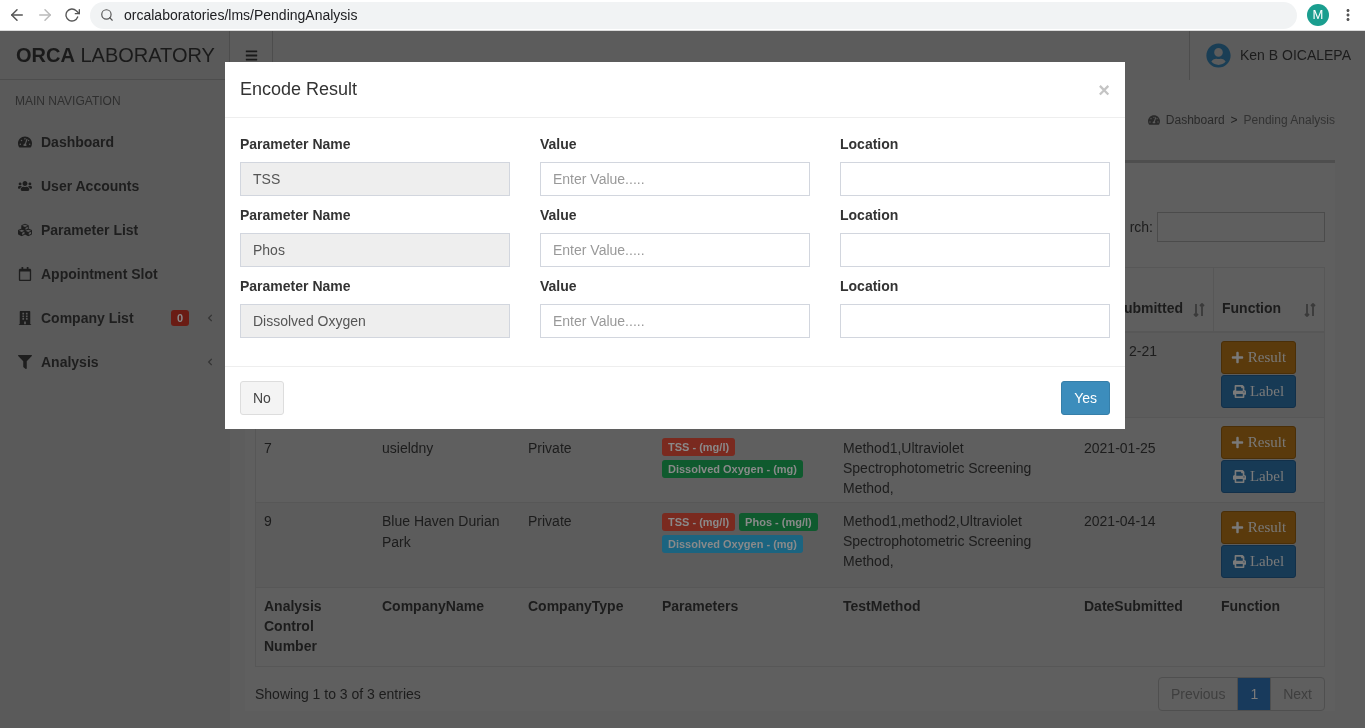 The width and height of the screenshot is (1365, 728). Describe the element at coordinates (17, 15) in the screenshot. I see `back-icon` at that location.